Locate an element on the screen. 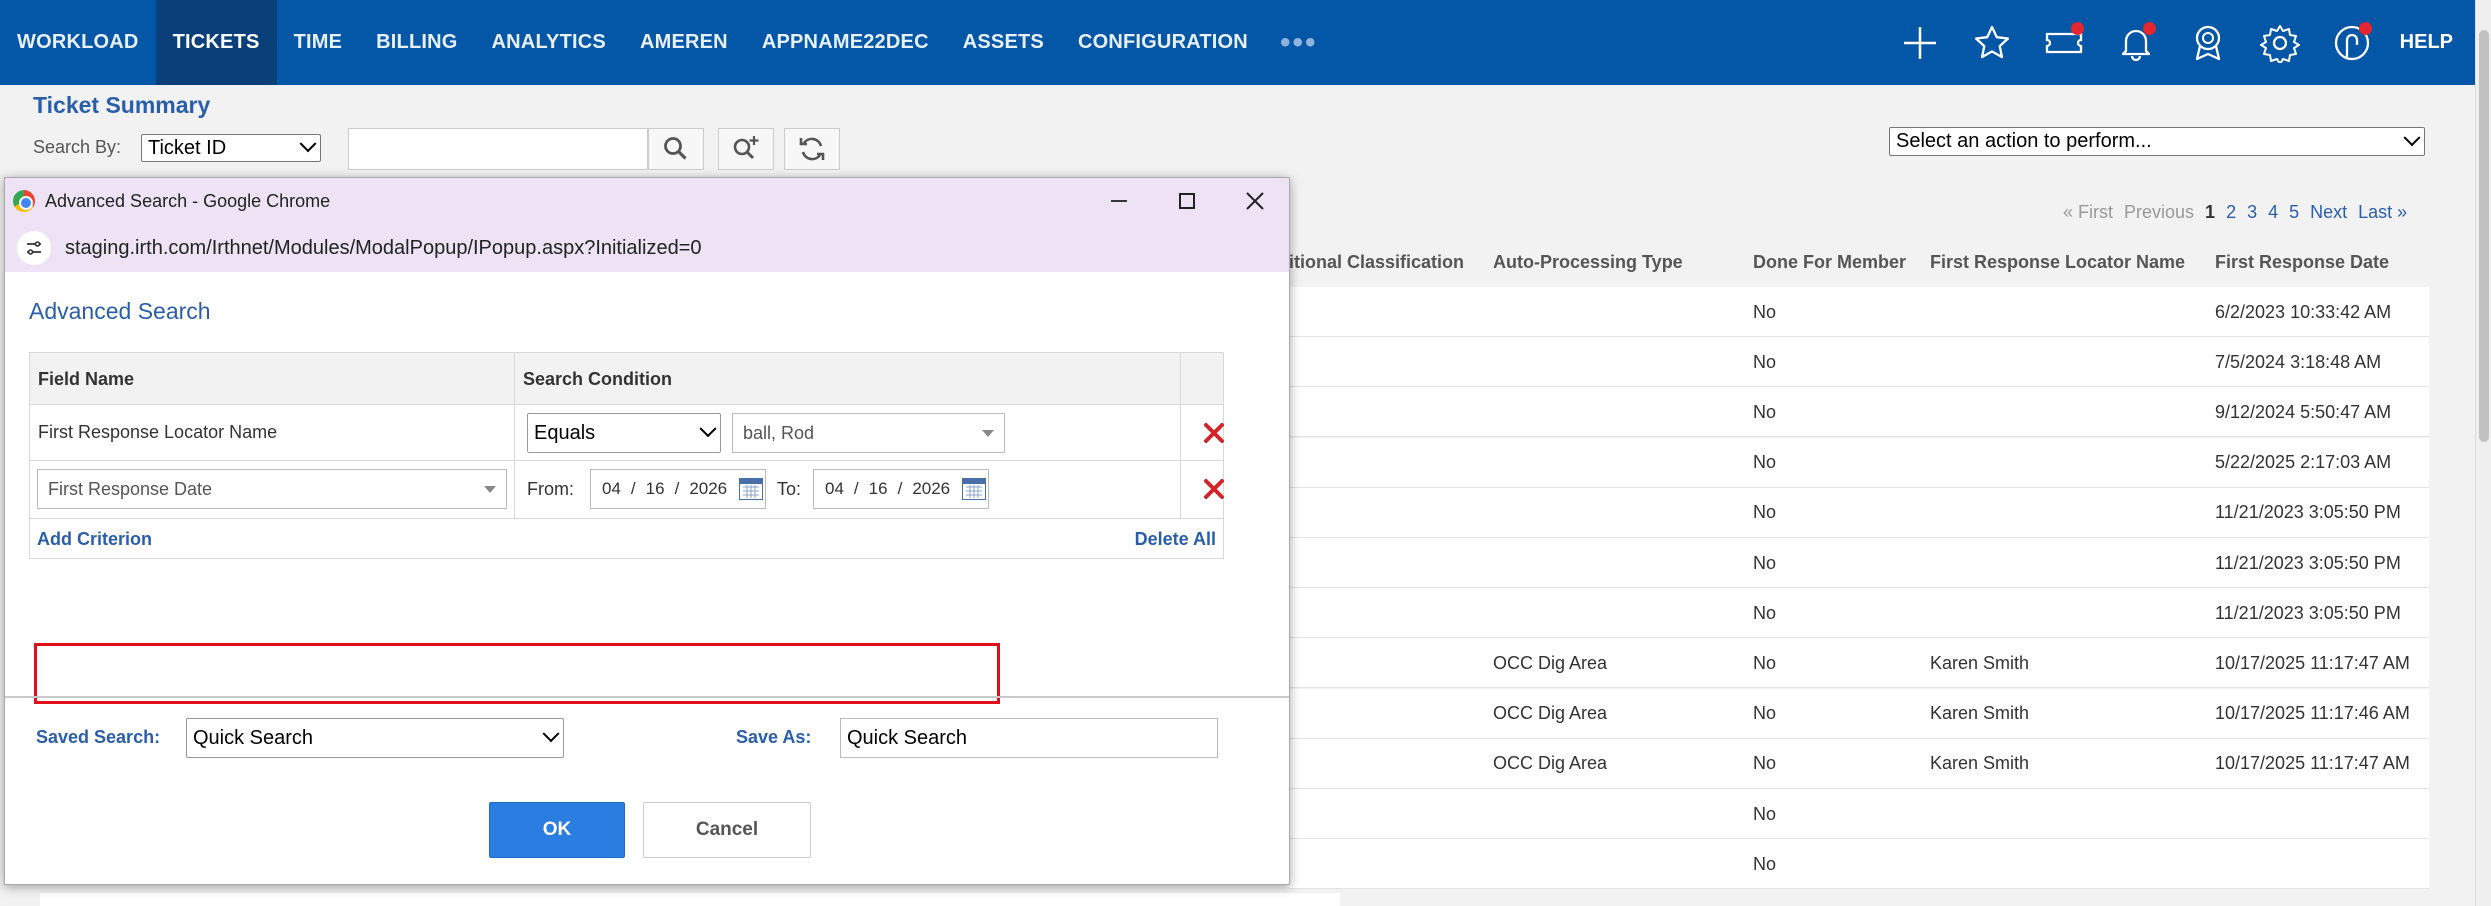  ticket-notification-dot is located at coordinates (2077, 28).